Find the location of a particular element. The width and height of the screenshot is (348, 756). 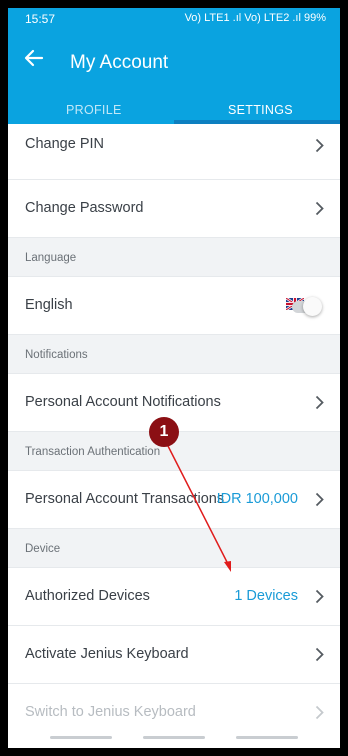

annotation-arrow is located at coordinates (199, 508).